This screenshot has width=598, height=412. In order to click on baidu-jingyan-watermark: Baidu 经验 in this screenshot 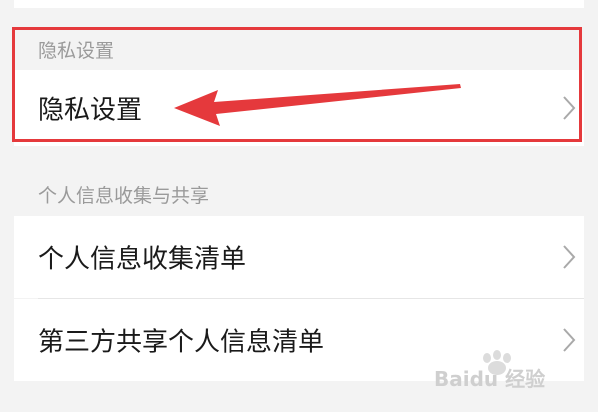, I will do `click(489, 370)`.